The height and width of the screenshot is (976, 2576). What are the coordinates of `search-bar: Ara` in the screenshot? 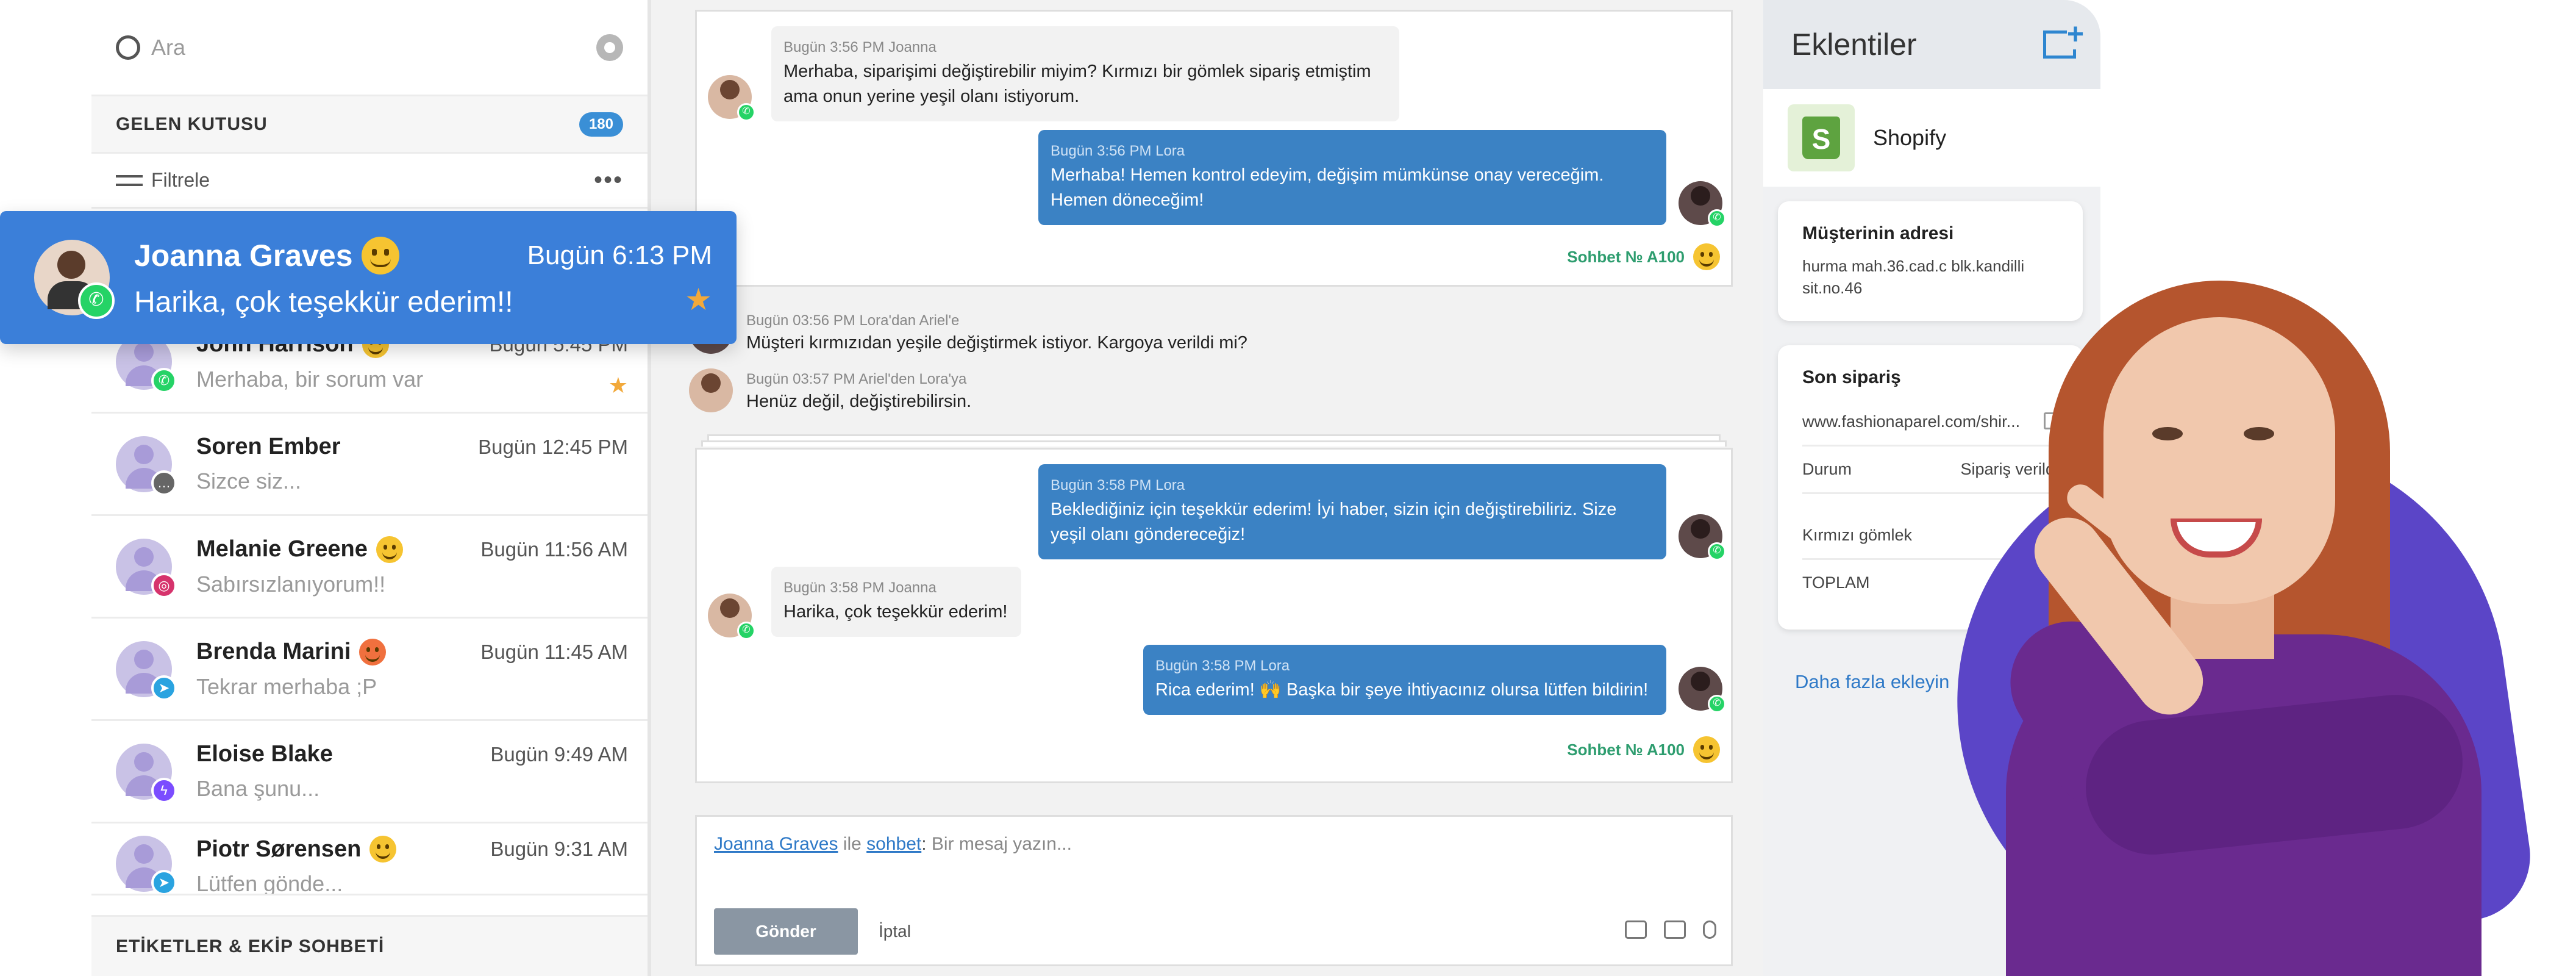 It's located at (370, 48).